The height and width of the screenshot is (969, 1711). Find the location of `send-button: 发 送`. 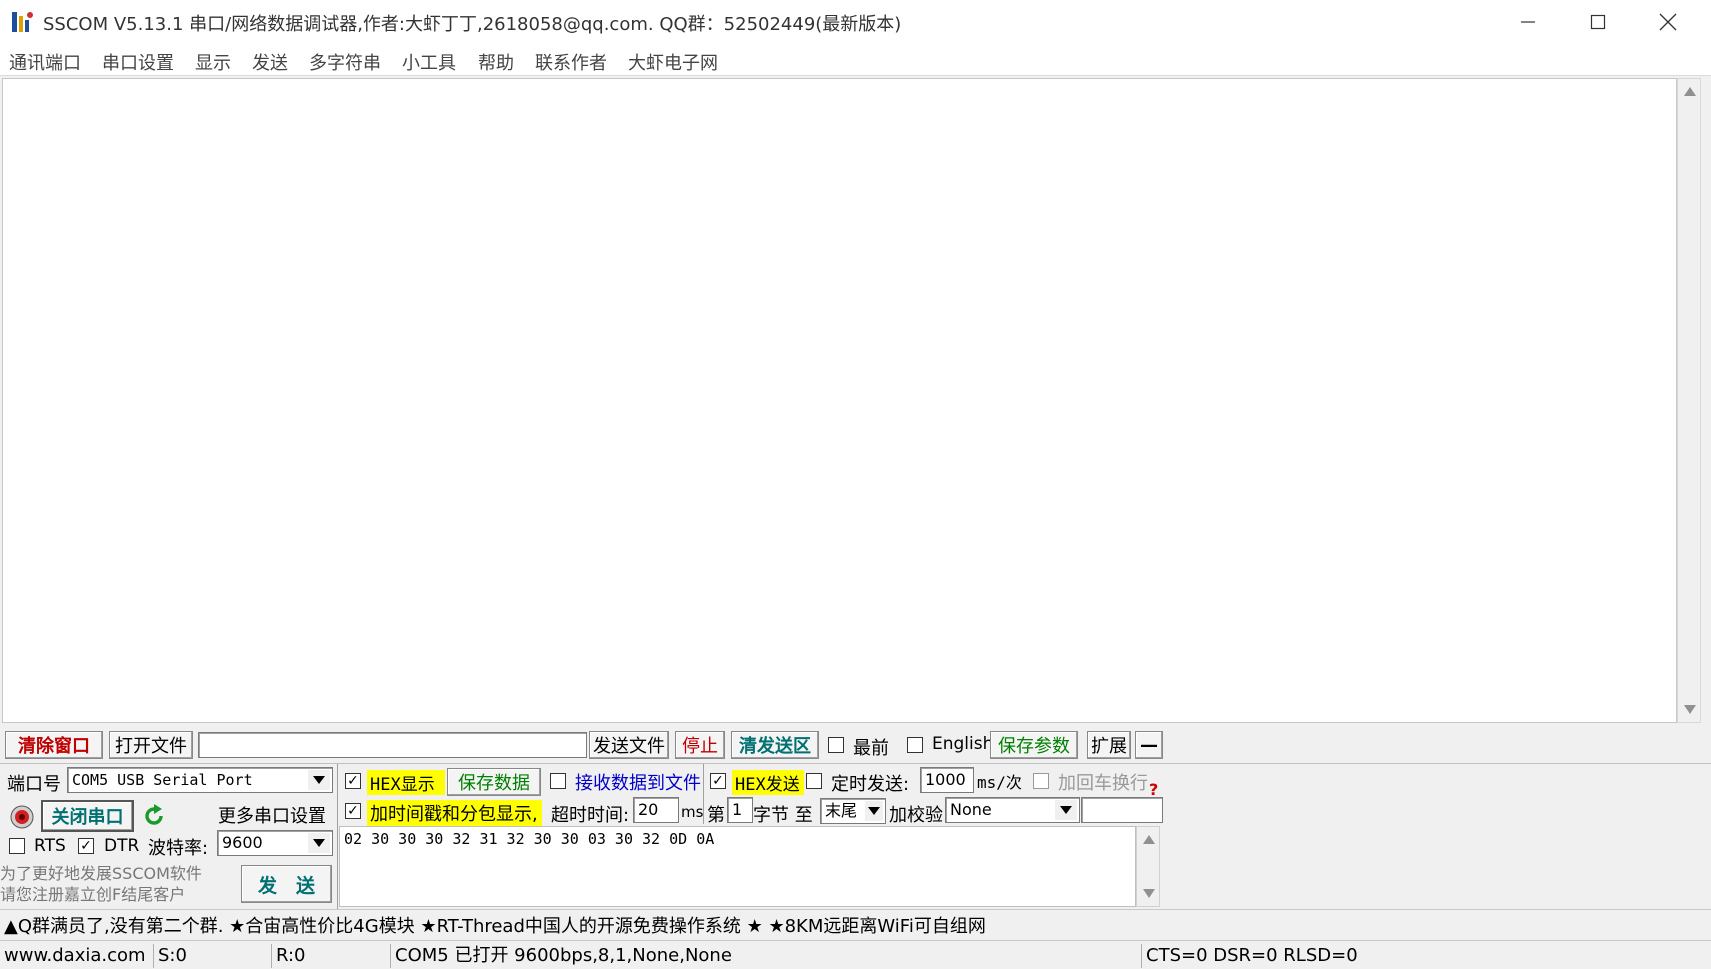

send-button: 发 送 is located at coordinates (286, 884).